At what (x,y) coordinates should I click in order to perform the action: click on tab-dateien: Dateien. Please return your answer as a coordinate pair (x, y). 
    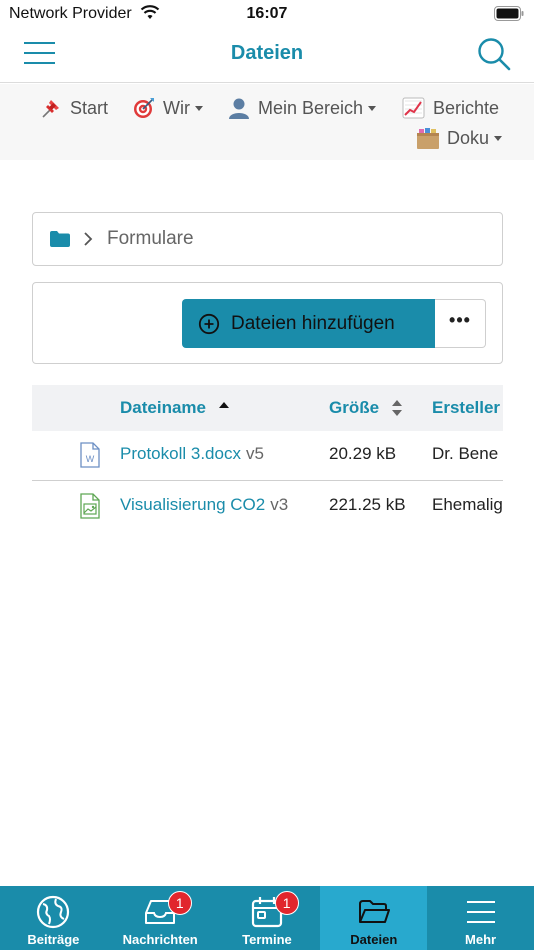
    Looking at the image, I should click on (374, 918).